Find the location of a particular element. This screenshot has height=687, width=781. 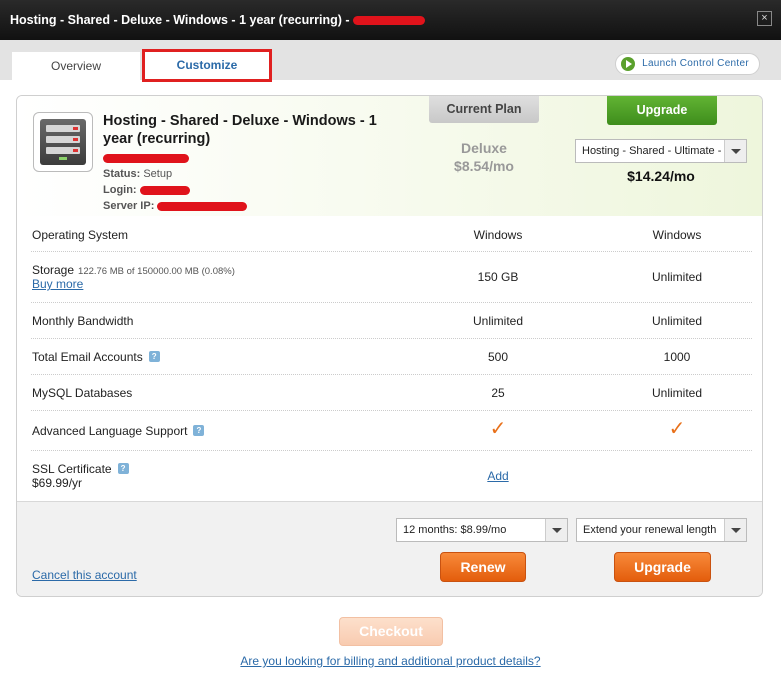

feature-upgrade-value: Windows is located at coordinates (677, 235).